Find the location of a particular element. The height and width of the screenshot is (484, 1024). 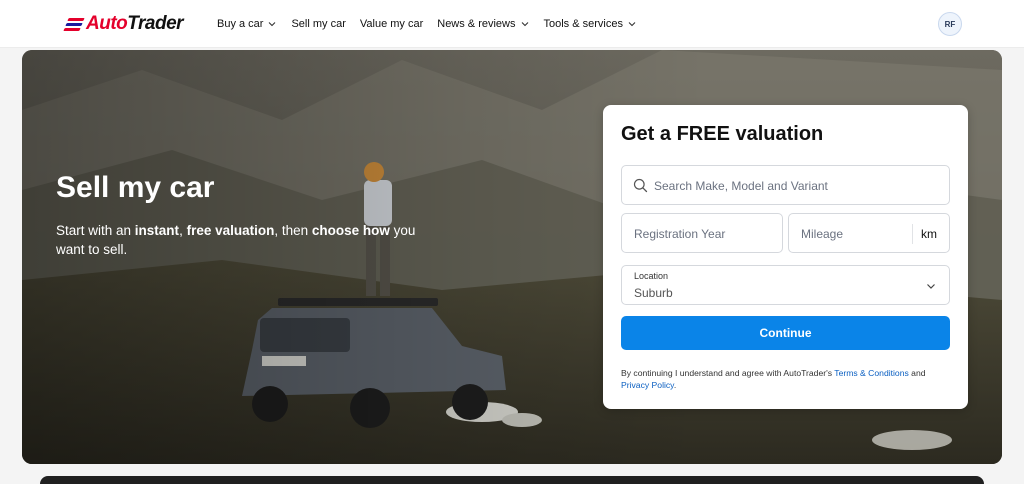

user-avatar: RF is located at coordinates (950, 24).